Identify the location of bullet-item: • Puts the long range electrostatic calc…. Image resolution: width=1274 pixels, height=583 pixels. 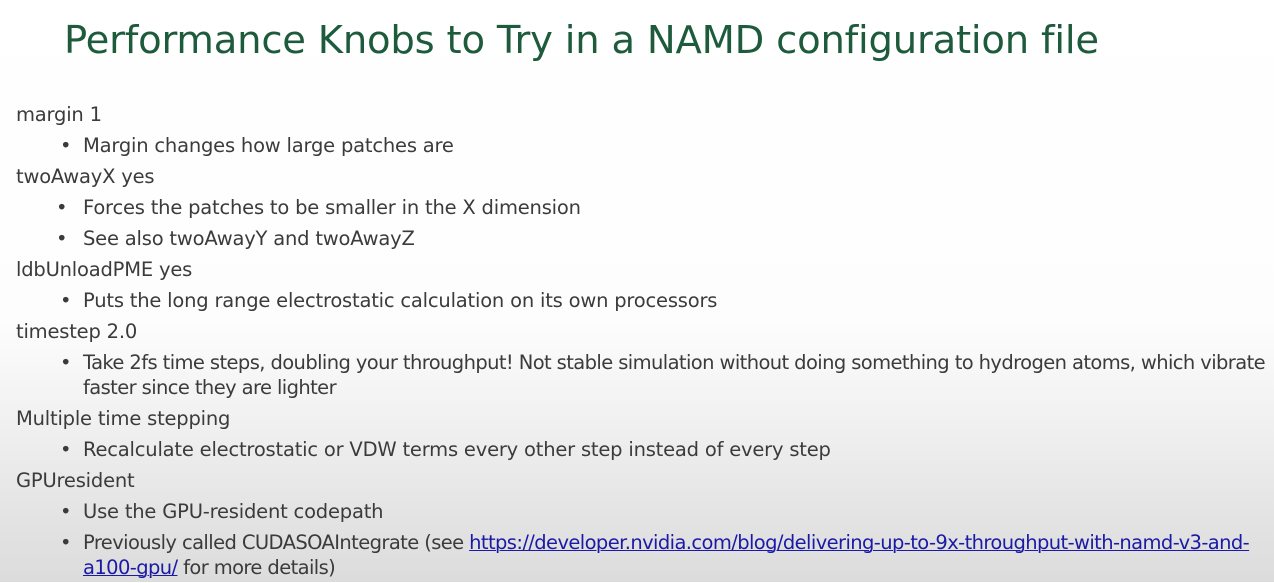
(642, 300).